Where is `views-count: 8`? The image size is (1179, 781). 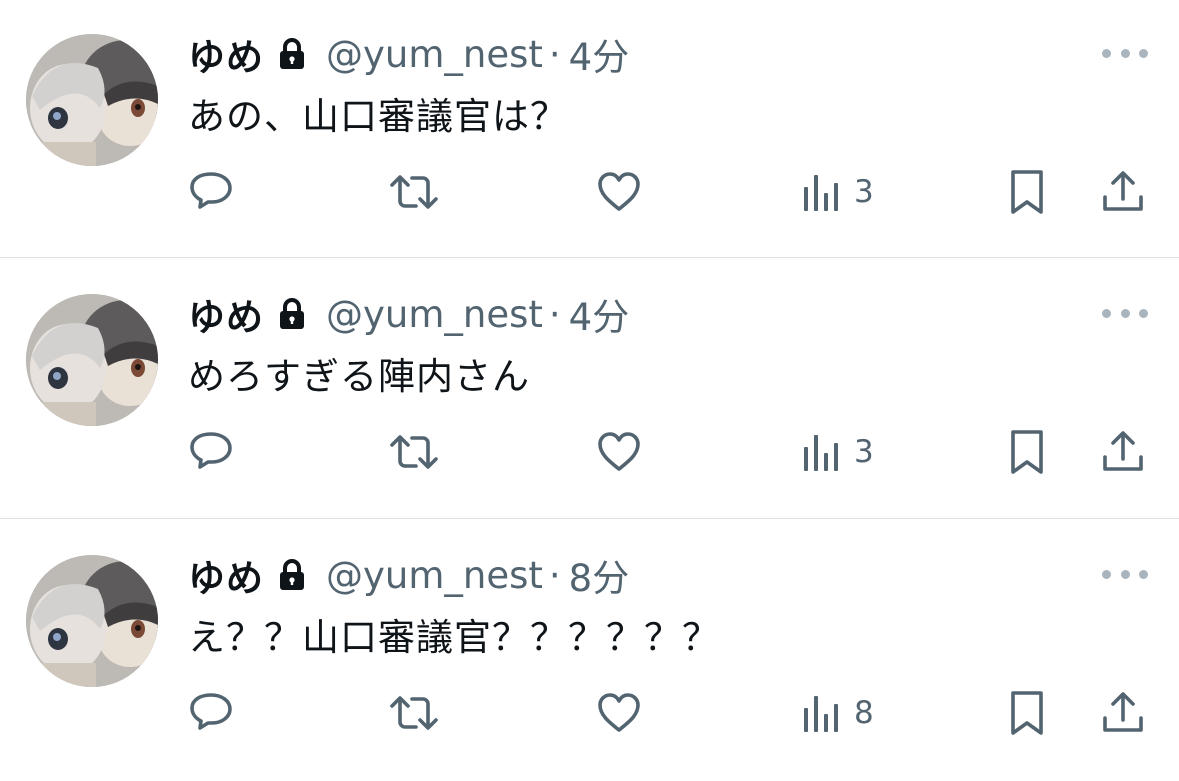 views-count: 8 is located at coordinates (864, 713).